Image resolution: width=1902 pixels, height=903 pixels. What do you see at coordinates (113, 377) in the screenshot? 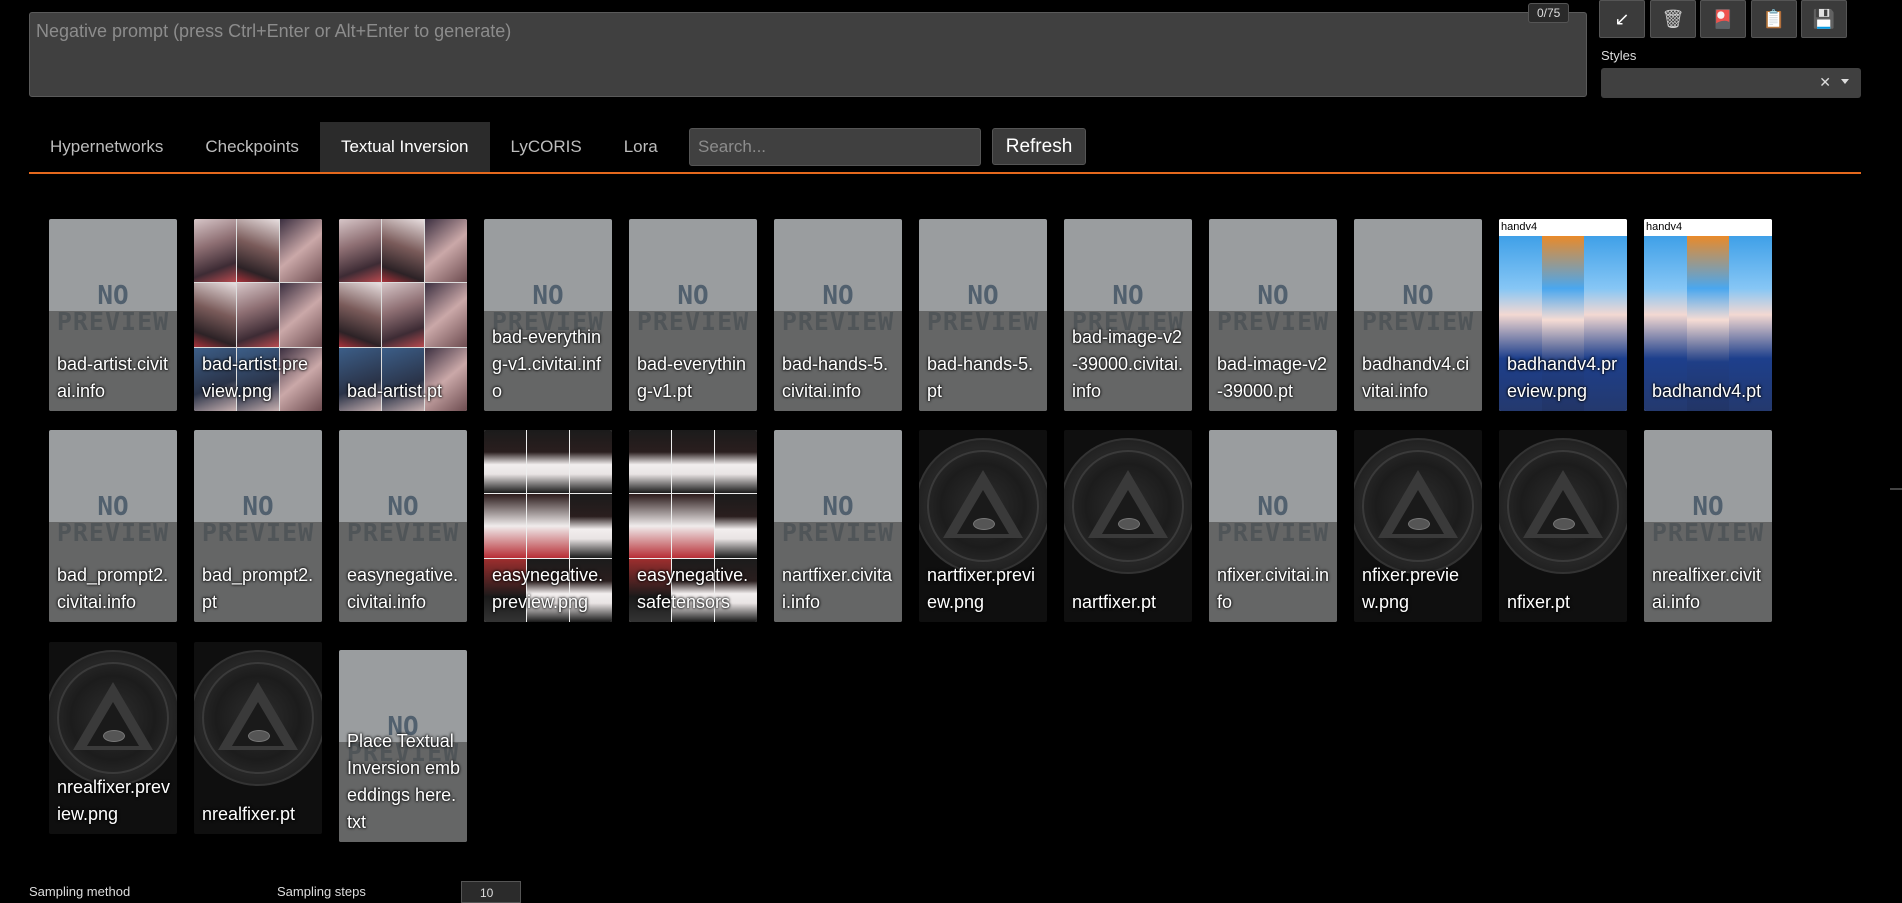
I see `card-name: bad-artist.civitai.info` at bounding box center [113, 377].